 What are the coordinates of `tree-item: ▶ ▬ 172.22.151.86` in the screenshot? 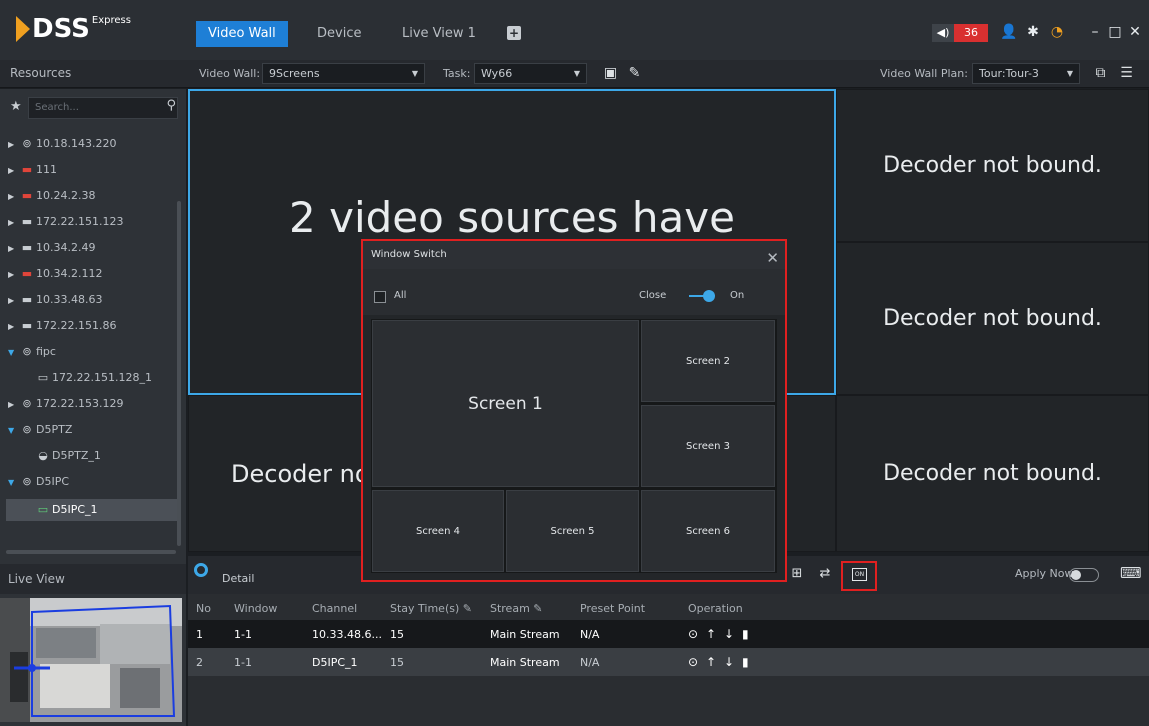 It's located at (93, 326).